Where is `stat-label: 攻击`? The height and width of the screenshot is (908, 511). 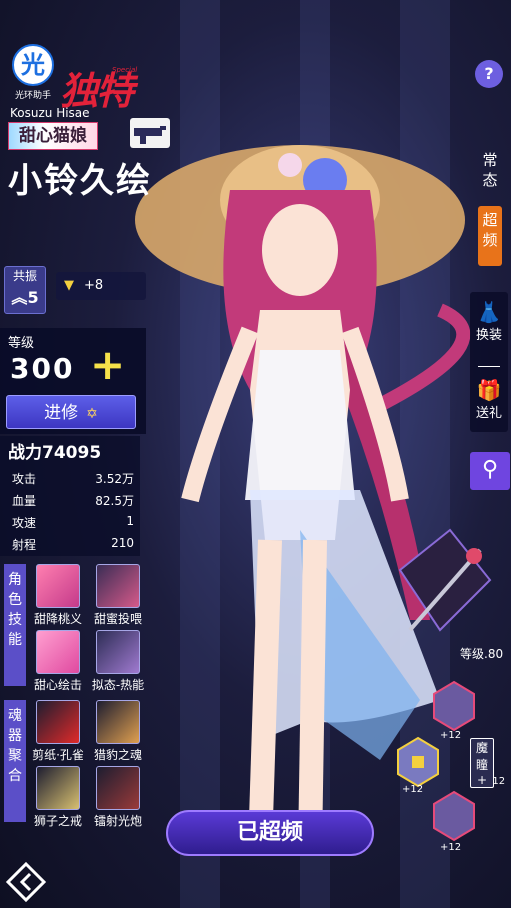
stat-label: 攻击 is located at coordinates (24, 479).